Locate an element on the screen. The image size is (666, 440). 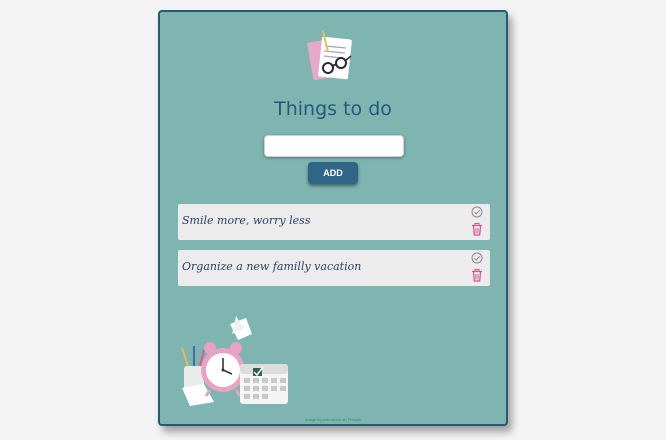
todo-text: Organize a new familly vacation is located at coordinates (272, 266).